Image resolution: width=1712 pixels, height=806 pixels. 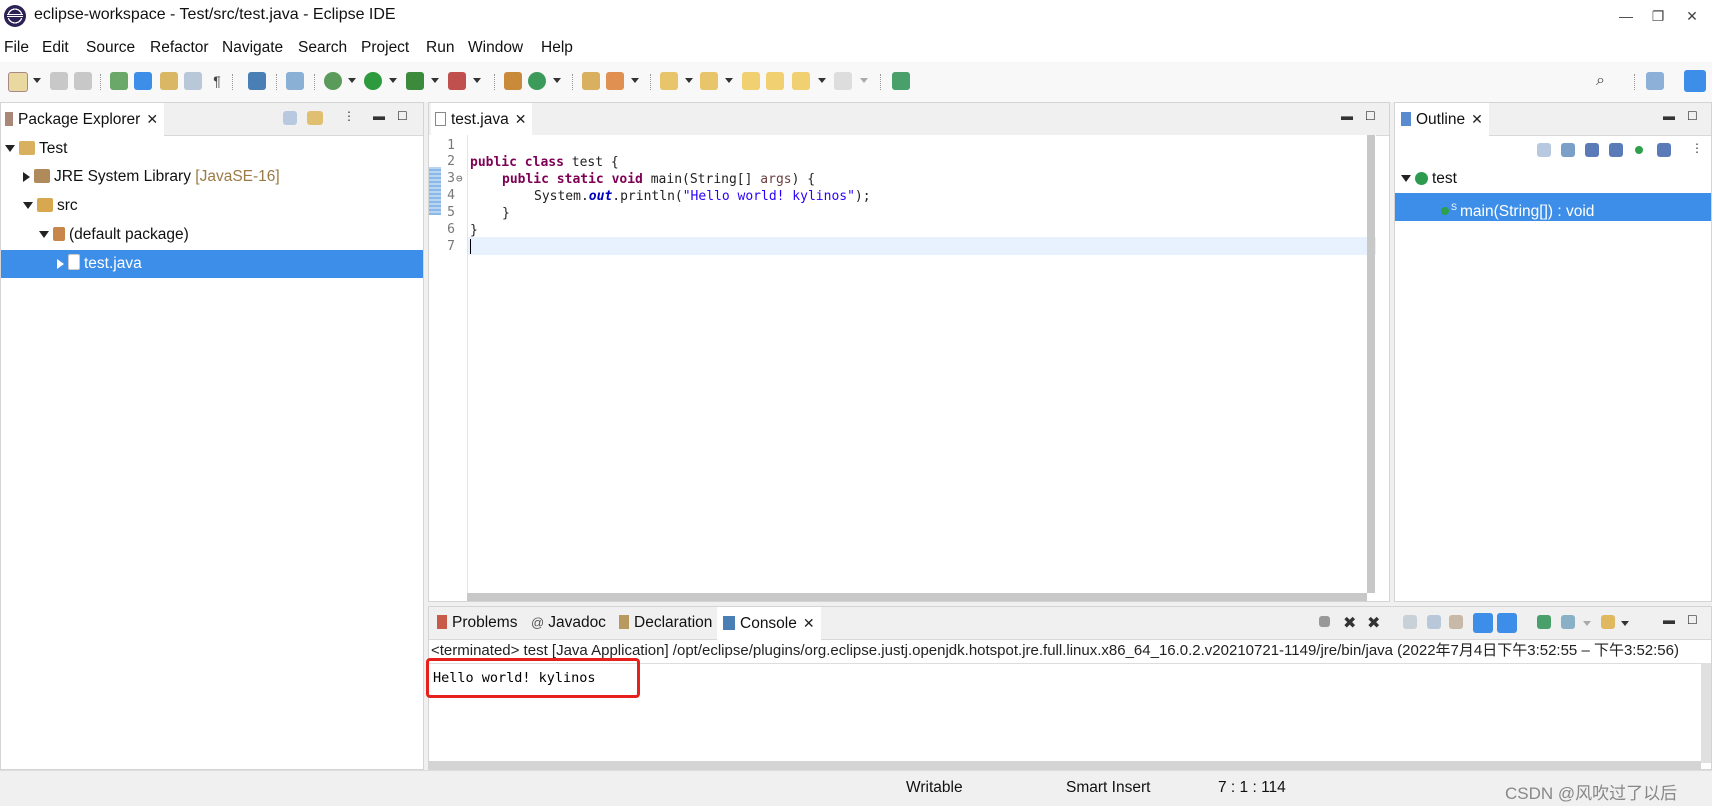 What do you see at coordinates (1664, 150) in the screenshot?
I see `hide-local-types-icon` at bounding box center [1664, 150].